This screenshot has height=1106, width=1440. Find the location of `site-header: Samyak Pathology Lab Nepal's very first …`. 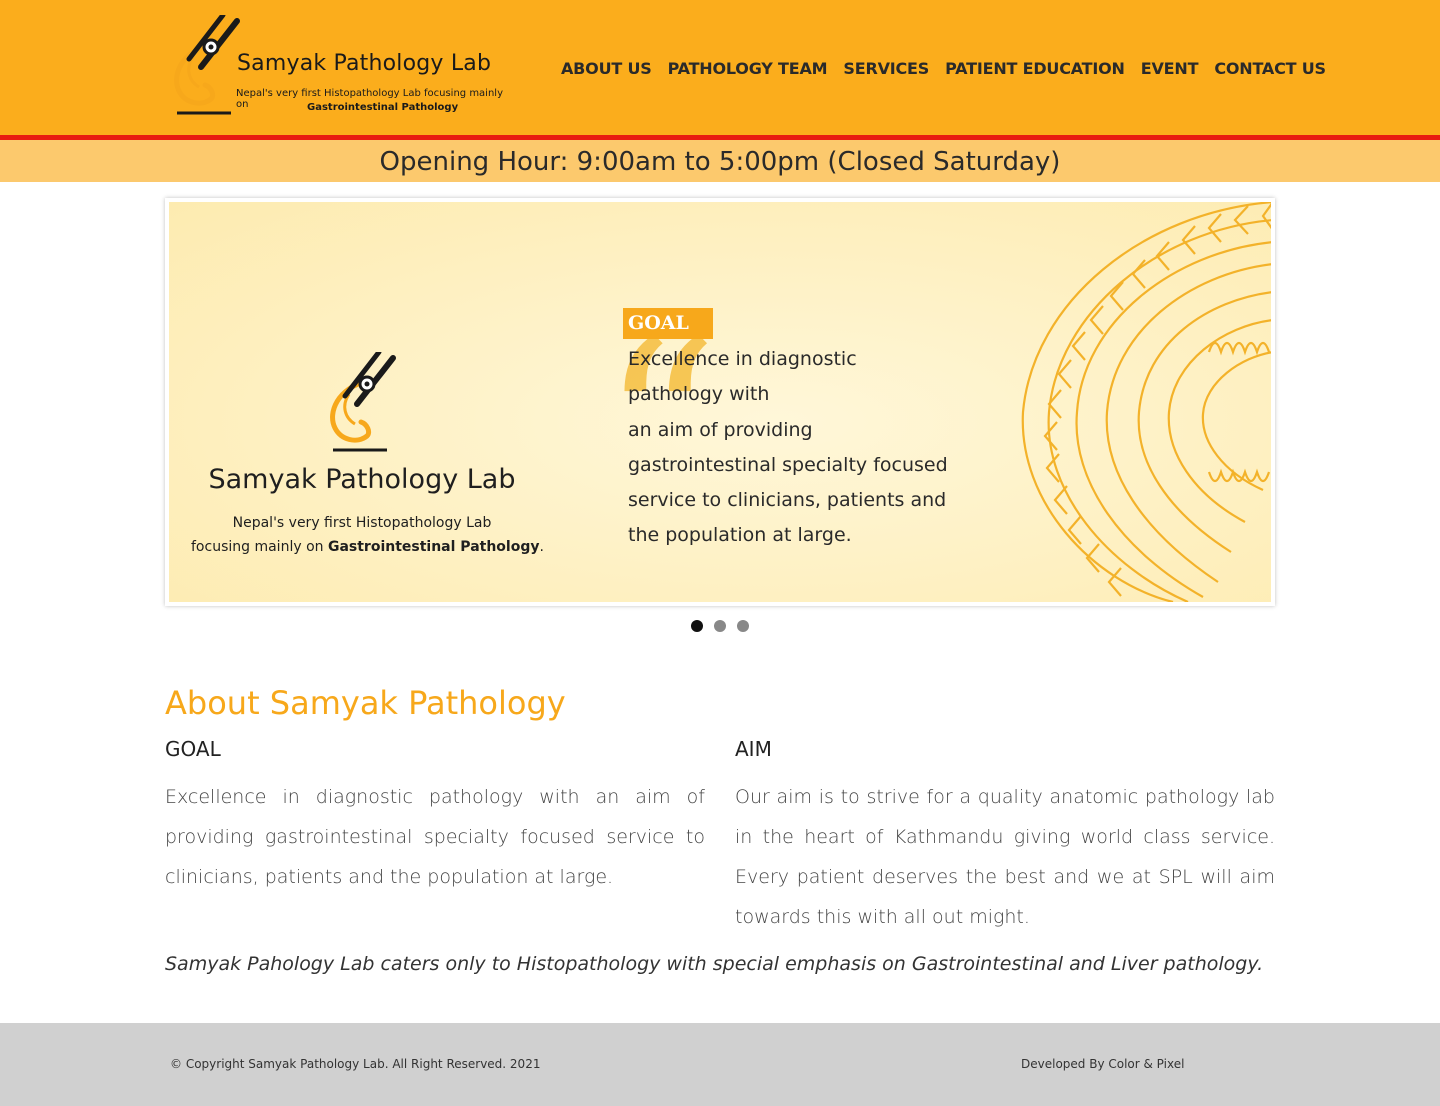

site-header: Samyak Pathology Lab Nepal's very first … is located at coordinates (720, 70).